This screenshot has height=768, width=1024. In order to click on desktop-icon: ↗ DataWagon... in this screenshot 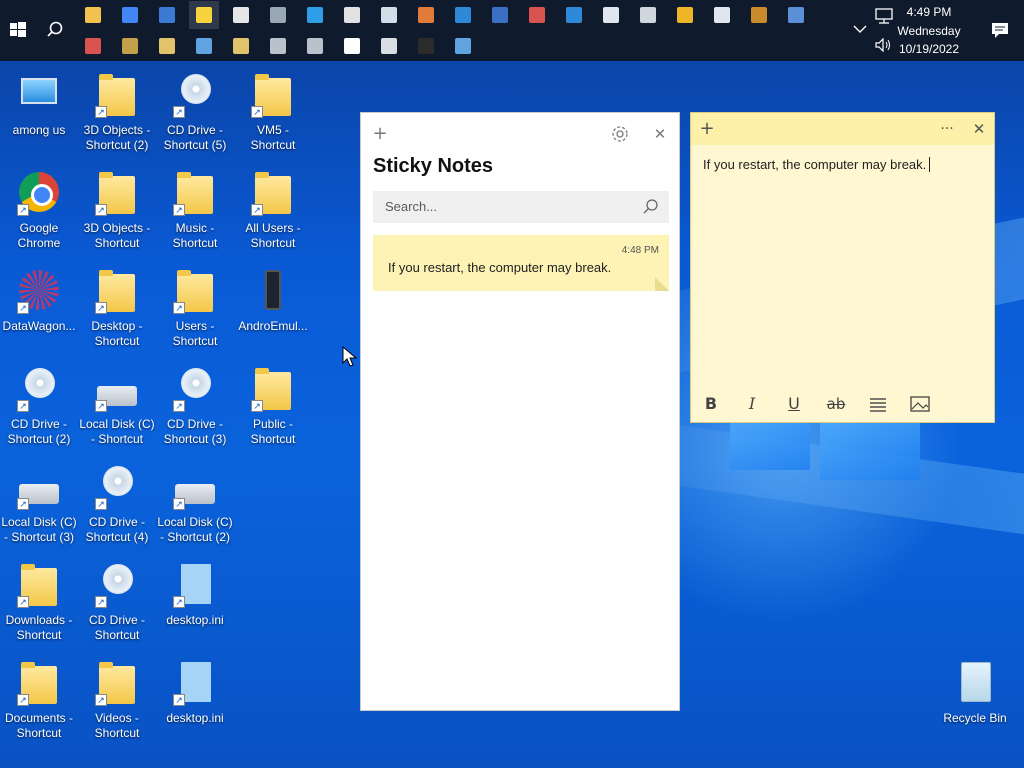, I will do `click(39, 308)`.